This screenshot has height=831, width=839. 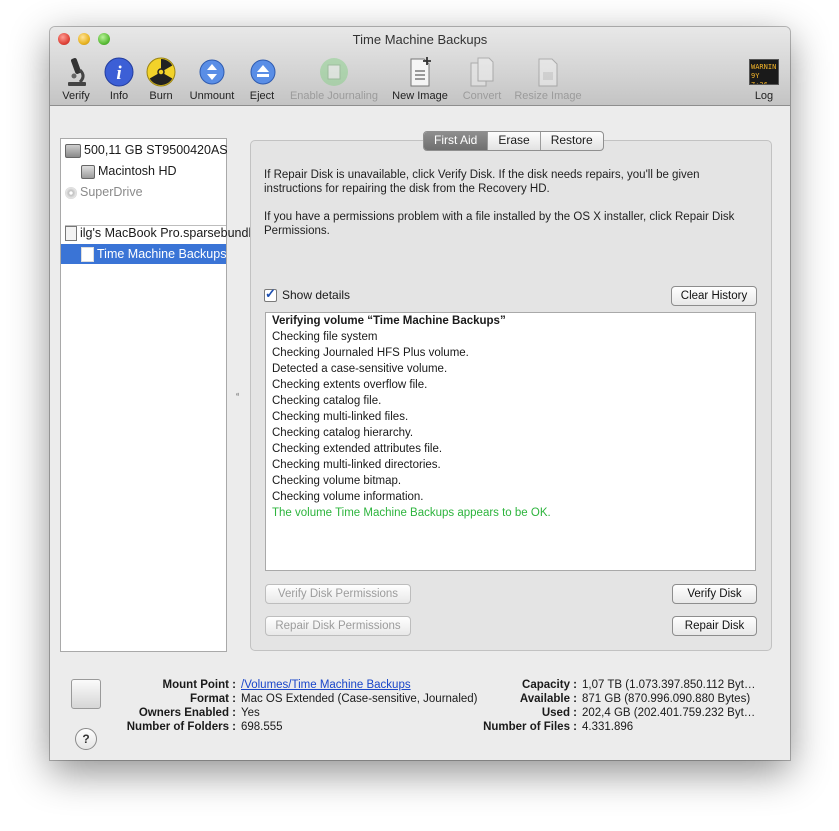 What do you see at coordinates (360, 369) in the screenshot?
I see `log-line: Detected a case-sensitive volume.` at bounding box center [360, 369].